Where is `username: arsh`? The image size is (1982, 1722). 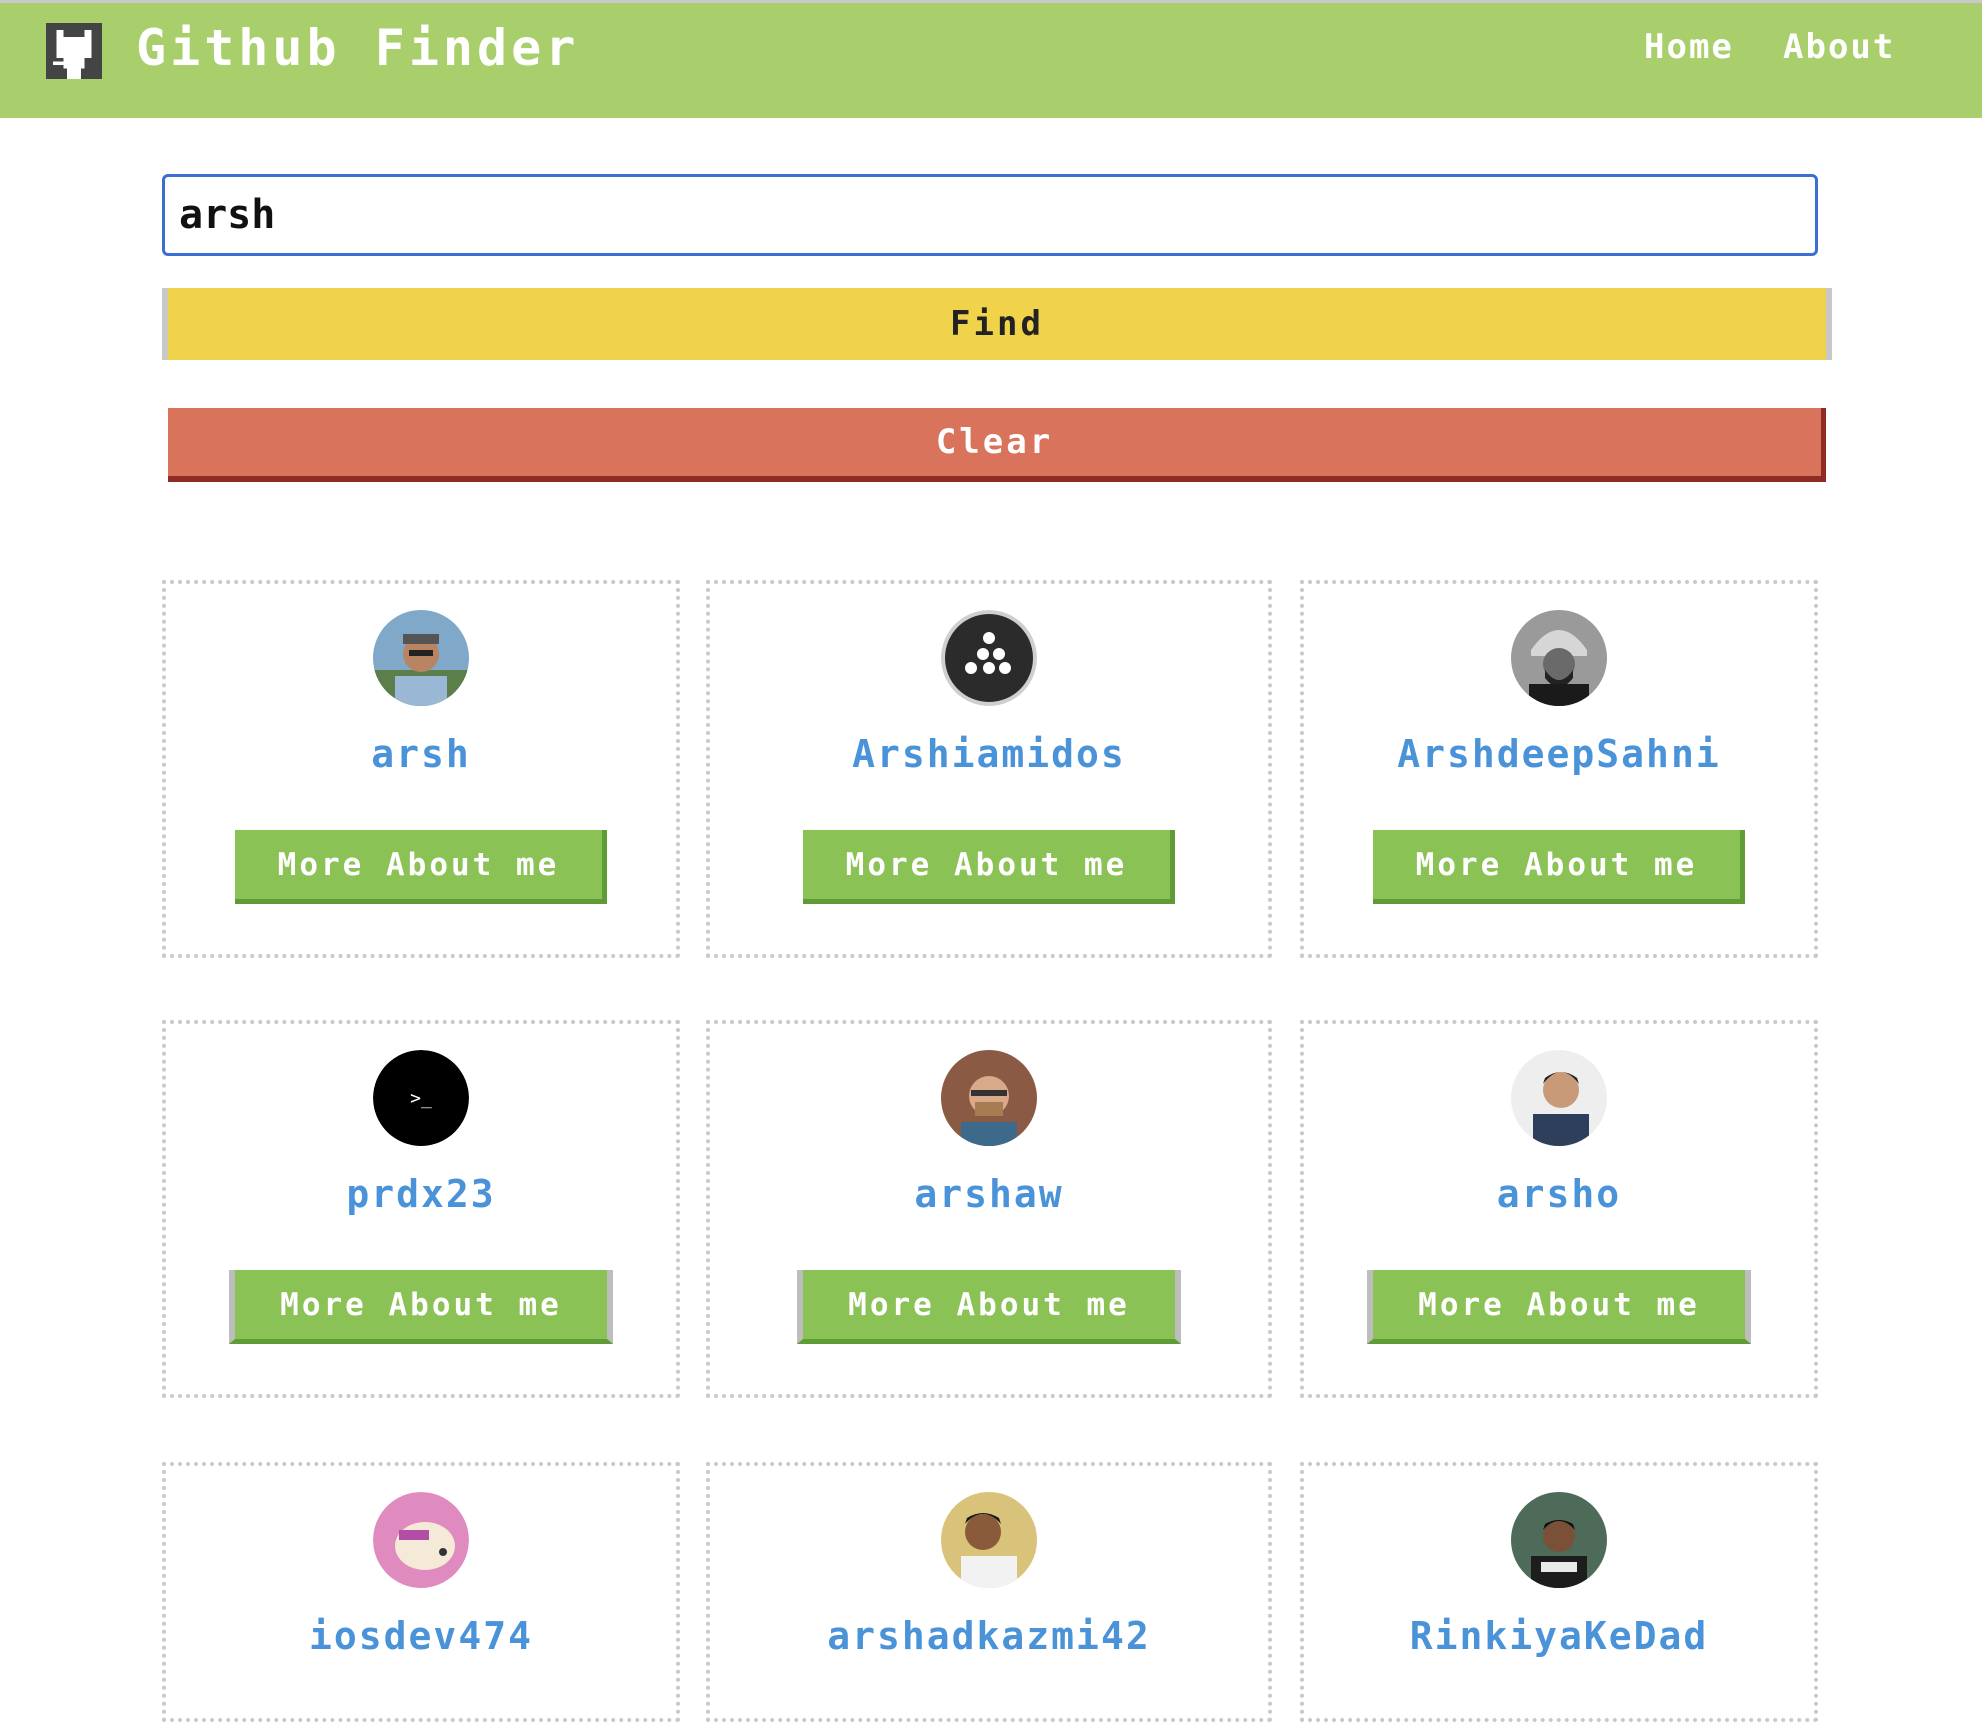 username: arsh is located at coordinates (421, 754).